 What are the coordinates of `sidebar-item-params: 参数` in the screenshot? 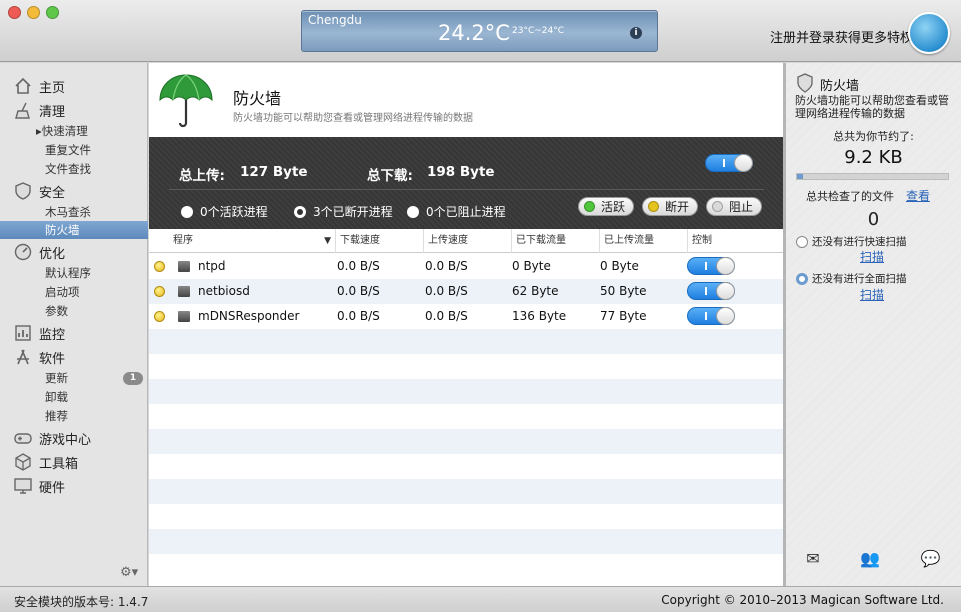 It's located at (56, 311).